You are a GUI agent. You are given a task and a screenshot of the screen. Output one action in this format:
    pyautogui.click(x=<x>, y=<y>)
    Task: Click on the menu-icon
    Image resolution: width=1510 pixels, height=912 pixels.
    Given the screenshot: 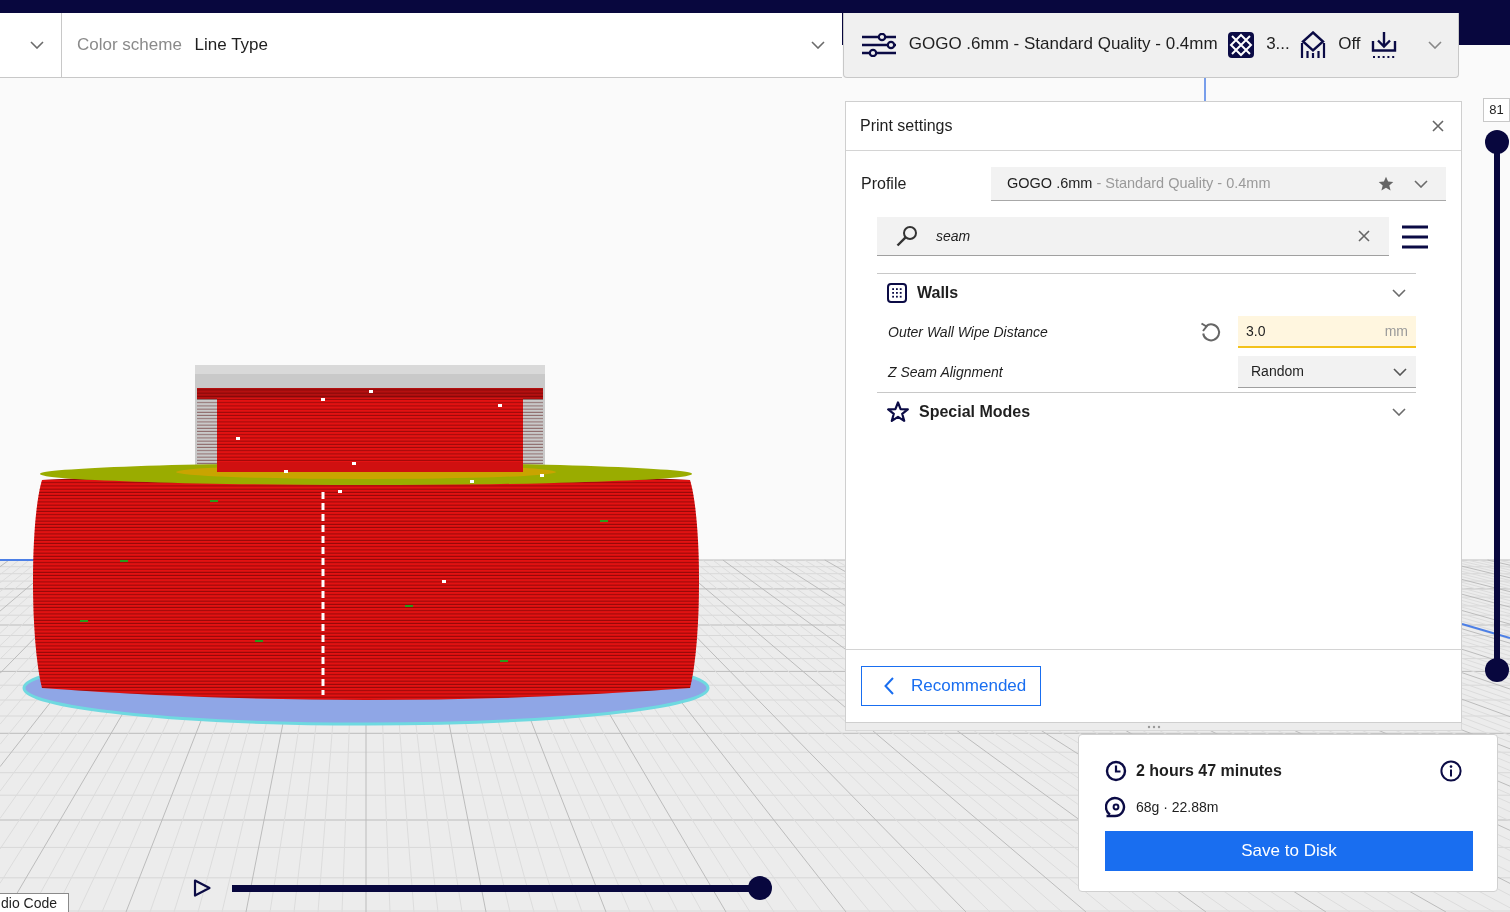 What is the action you would take?
    pyautogui.click(x=1415, y=236)
    